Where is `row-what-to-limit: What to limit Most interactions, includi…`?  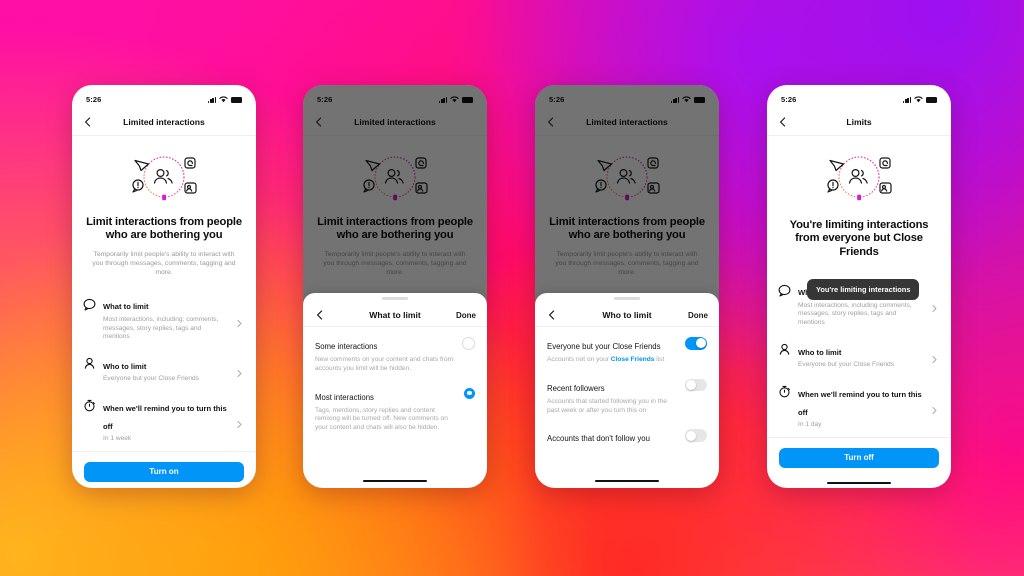 row-what-to-limit: What to limit Most interactions, includi… is located at coordinates (164, 318).